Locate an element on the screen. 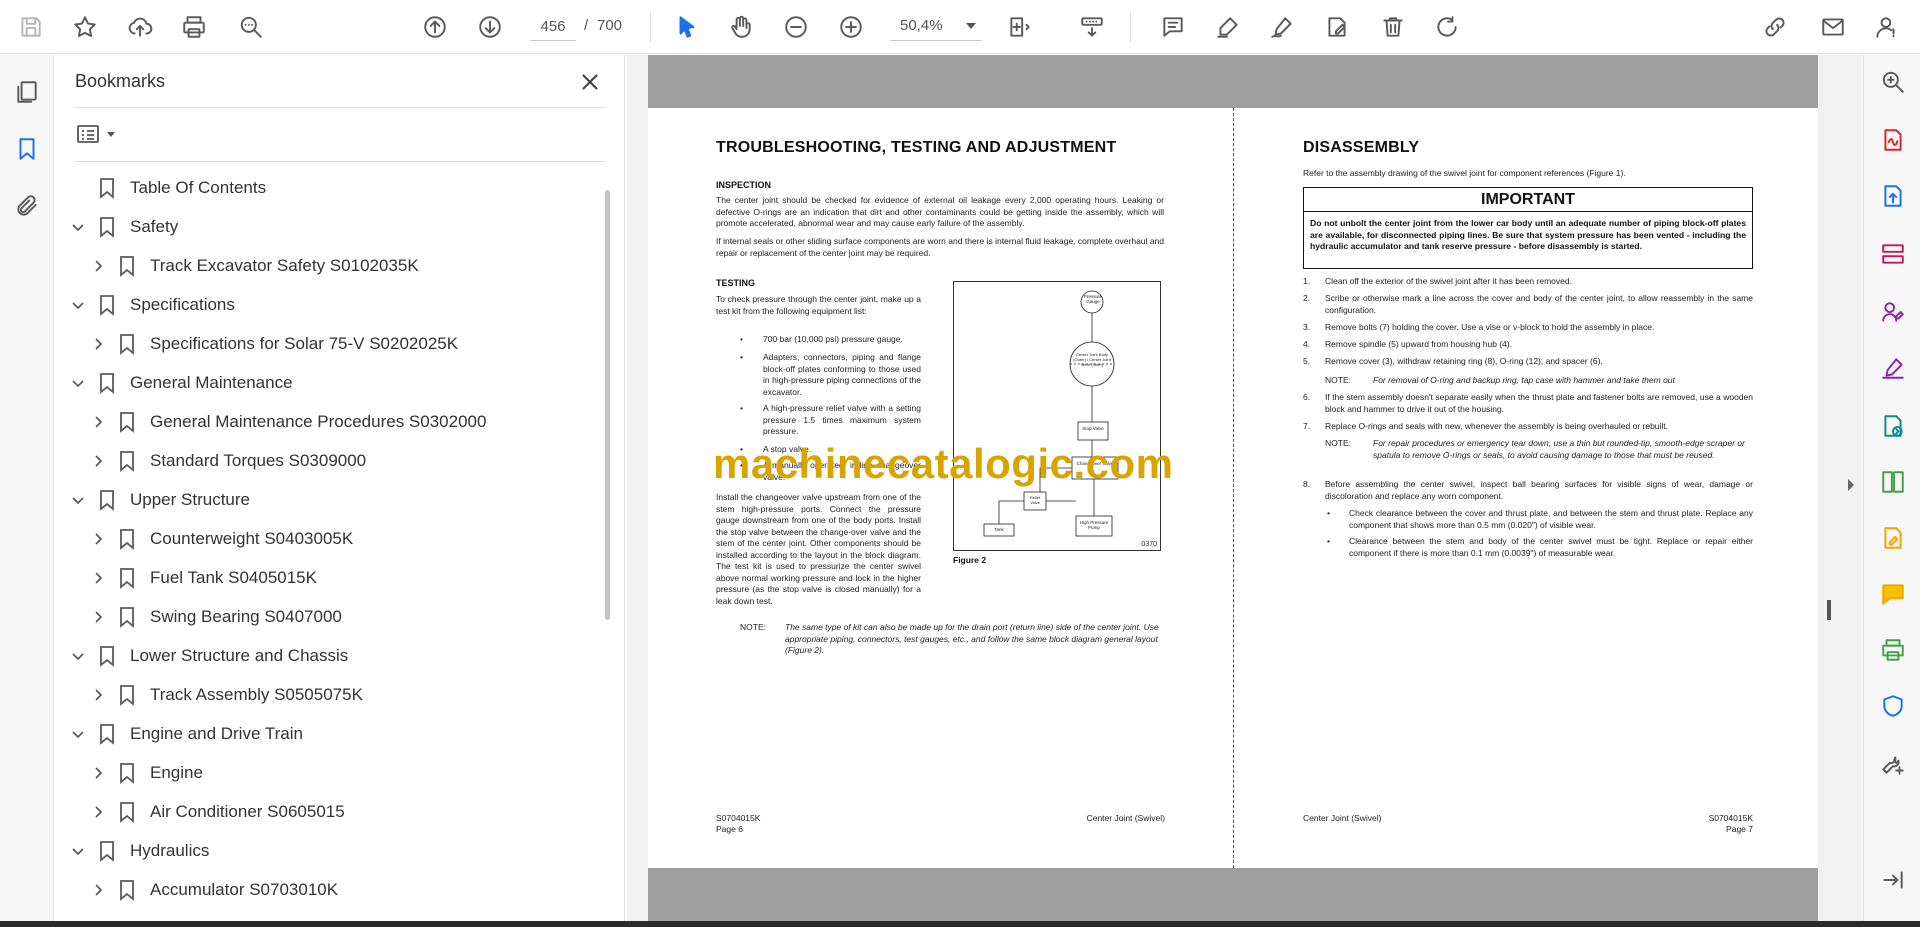  bookmark-item: Swing Bearing S0407000 is located at coordinates (216, 617).